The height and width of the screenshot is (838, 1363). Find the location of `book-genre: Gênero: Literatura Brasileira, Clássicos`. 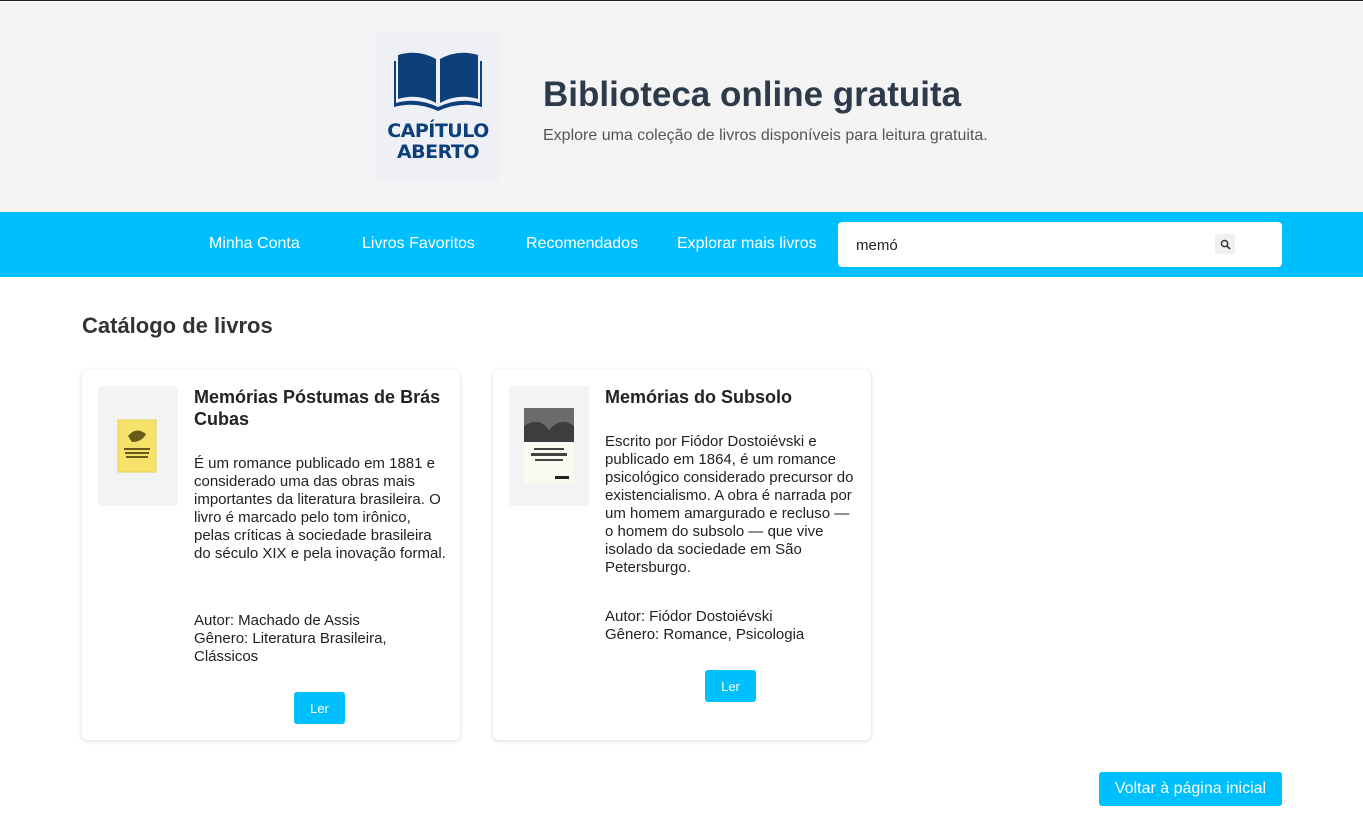

book-genre: Gênero: Literatura Brasileira, Clássicos is located at coordinates (290, 647).